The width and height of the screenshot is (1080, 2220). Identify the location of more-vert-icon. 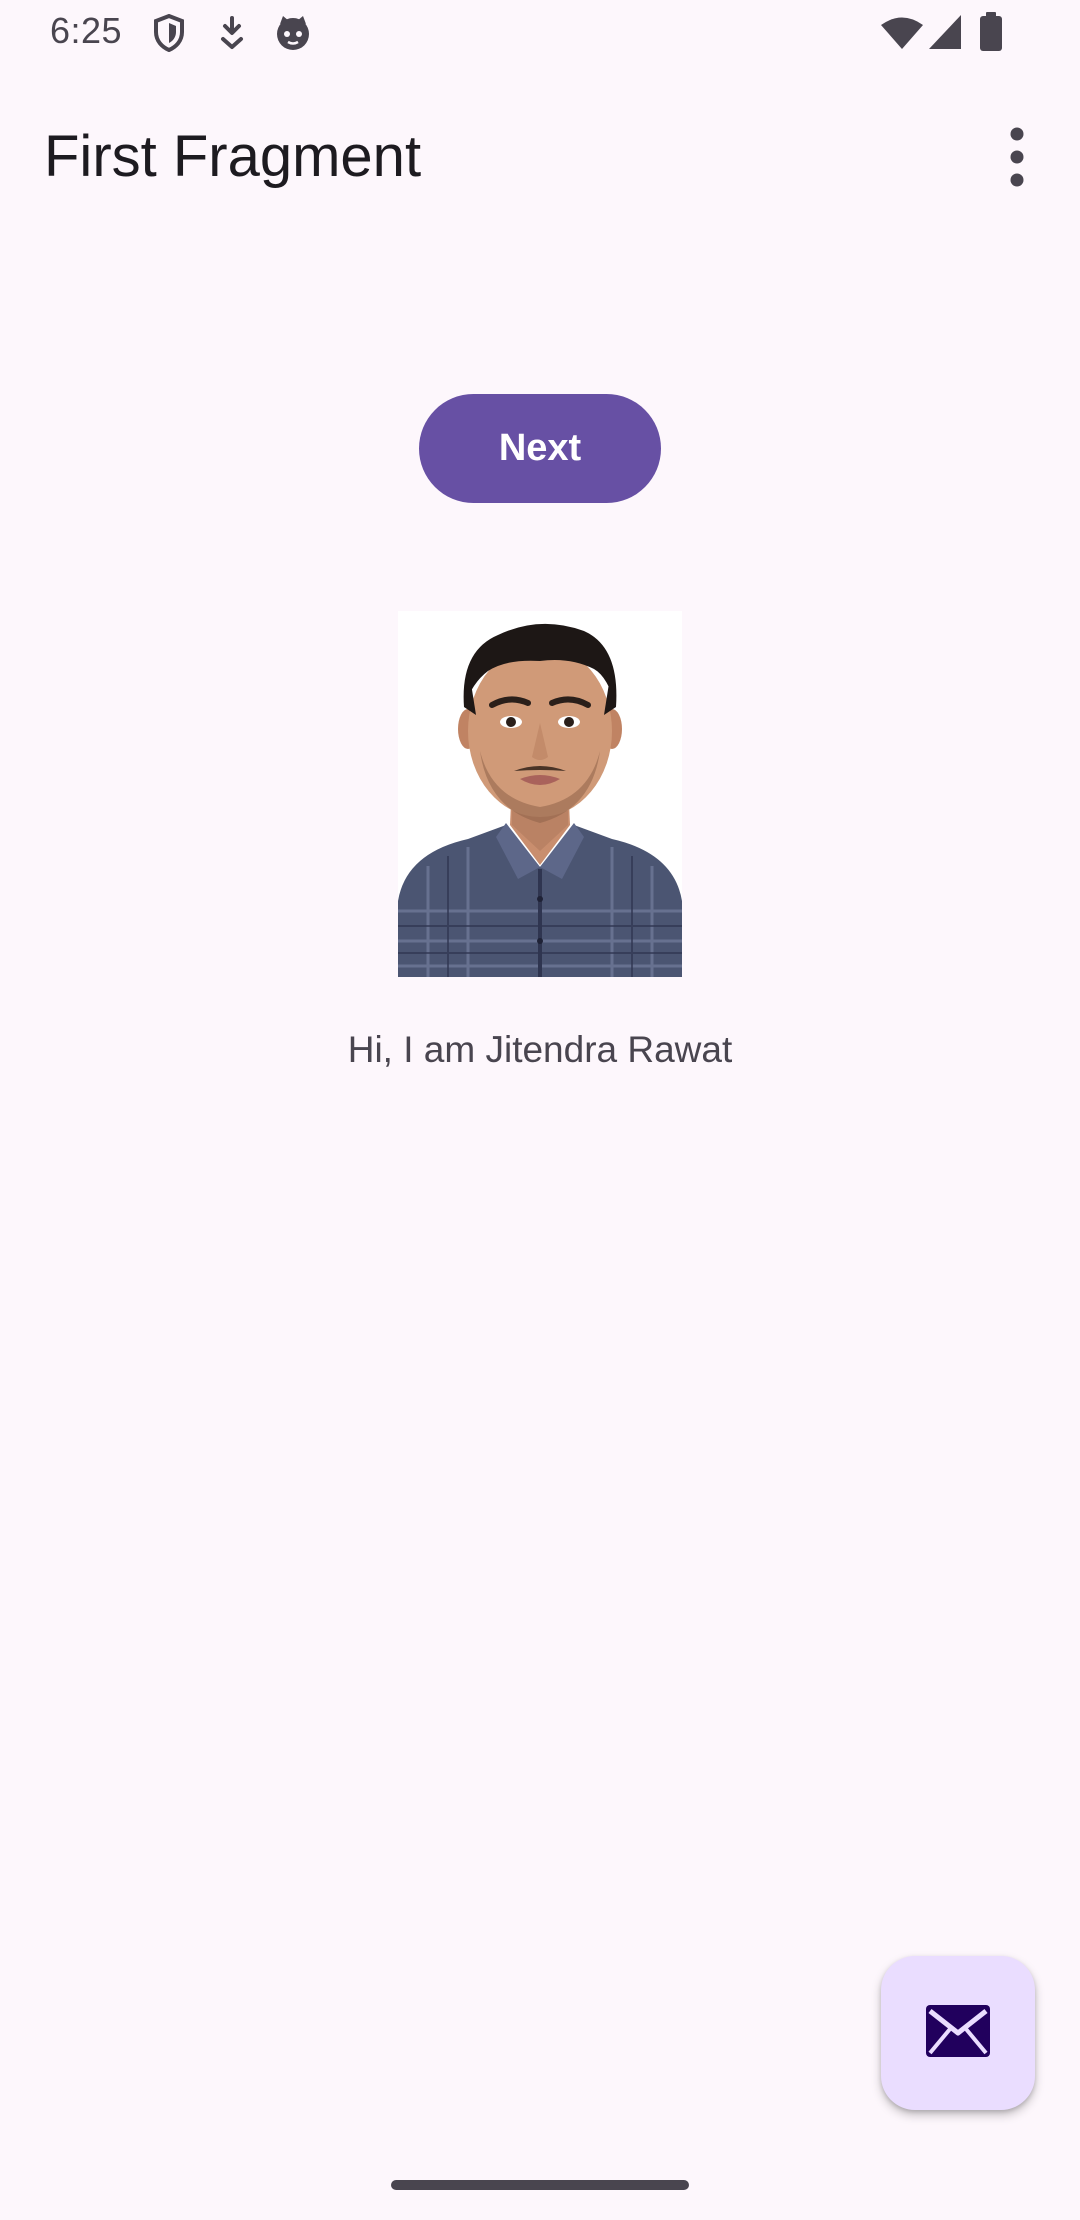
(1017, 157).